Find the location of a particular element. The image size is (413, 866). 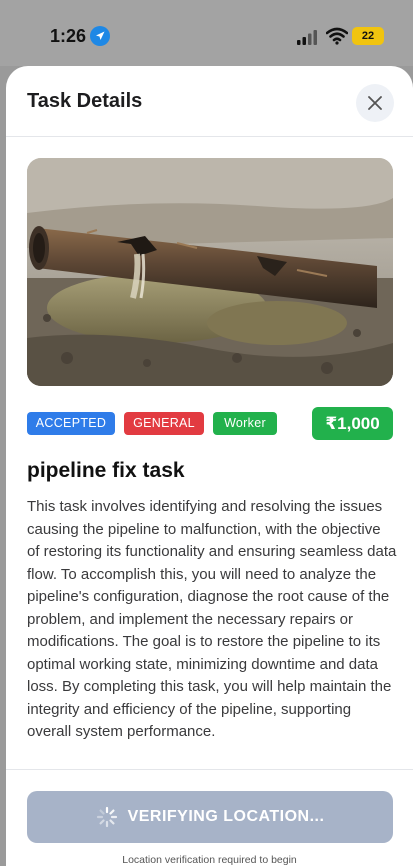

close-icon is located at coordinates (375, 103).